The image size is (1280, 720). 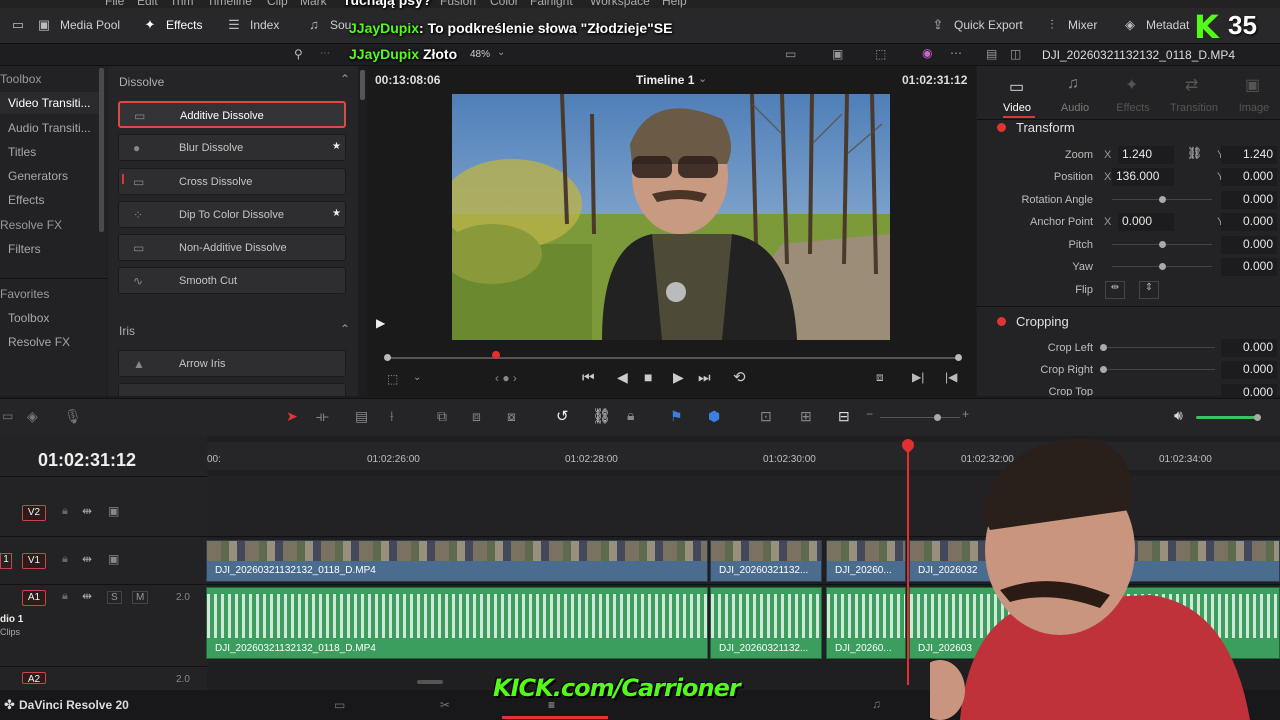 What do you see at coordinates (704, 377) in the screenshot?
I see `skip-forward-icon: ⏭` at bounding box center [704, 377].